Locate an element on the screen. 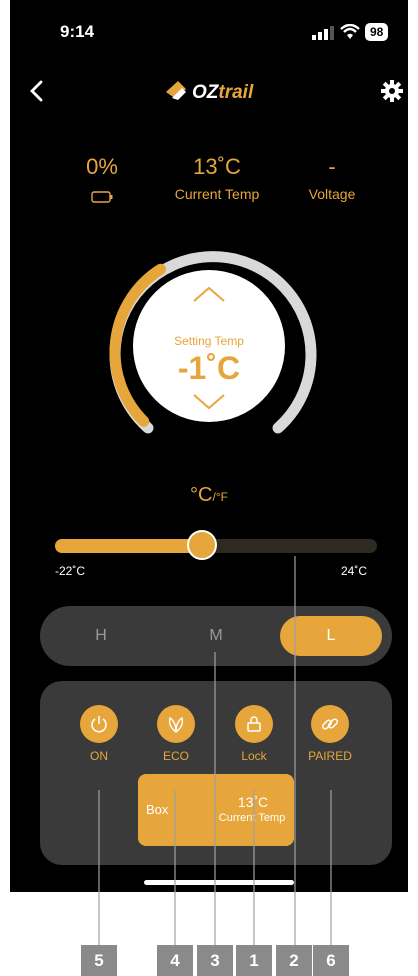  callout-badge-1: 1 is located at coordinates (254, 960).